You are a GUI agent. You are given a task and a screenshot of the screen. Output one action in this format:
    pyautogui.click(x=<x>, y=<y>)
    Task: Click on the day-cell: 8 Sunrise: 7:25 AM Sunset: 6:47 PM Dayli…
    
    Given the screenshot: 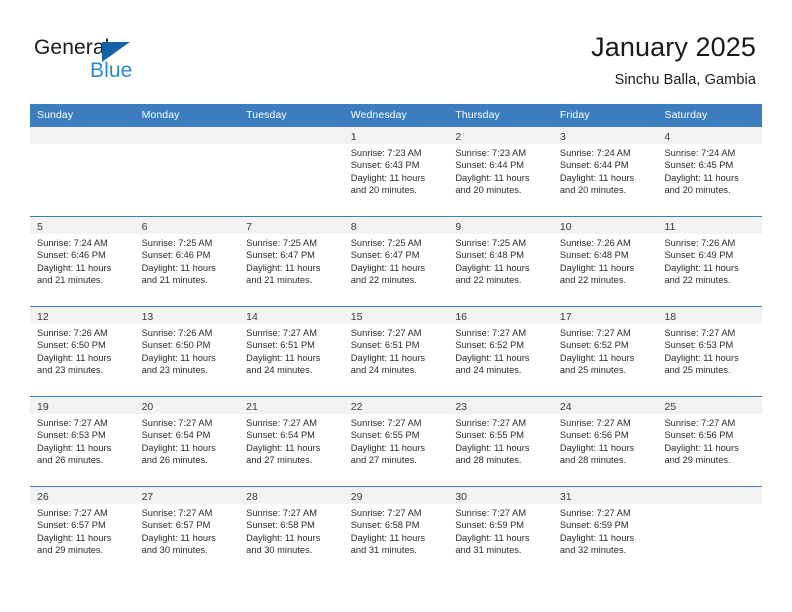 What is the action you would take?
    pyautogui.click(x=396, y=261)
    